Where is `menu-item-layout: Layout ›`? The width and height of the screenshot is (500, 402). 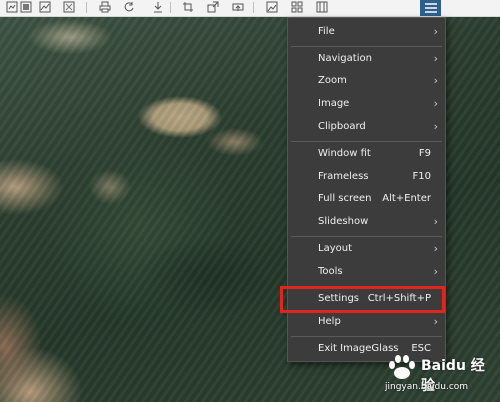
menu-item-layout: Layout › is located at coordinates (366, 249).